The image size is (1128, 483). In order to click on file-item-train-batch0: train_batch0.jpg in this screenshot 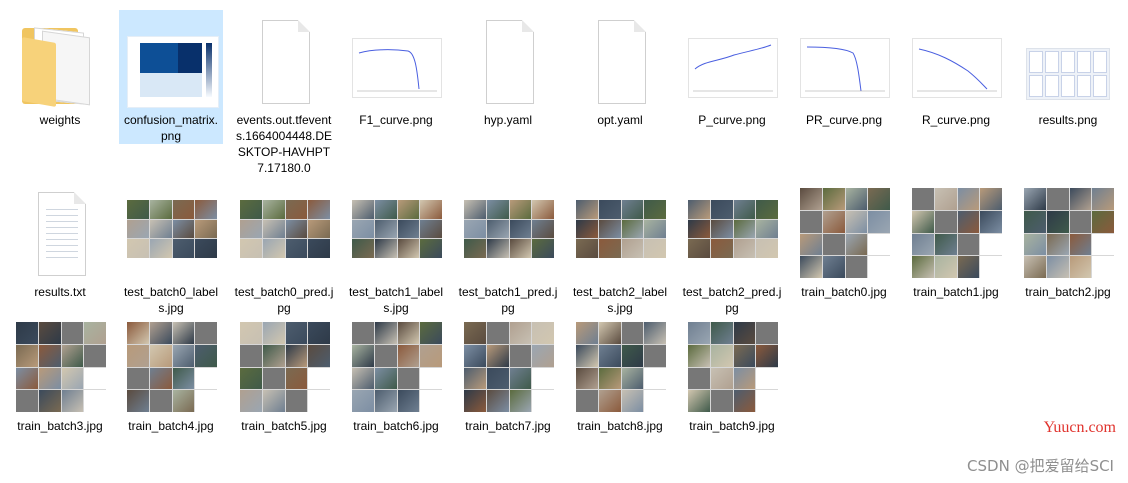, I will do `click(844, 241)`.